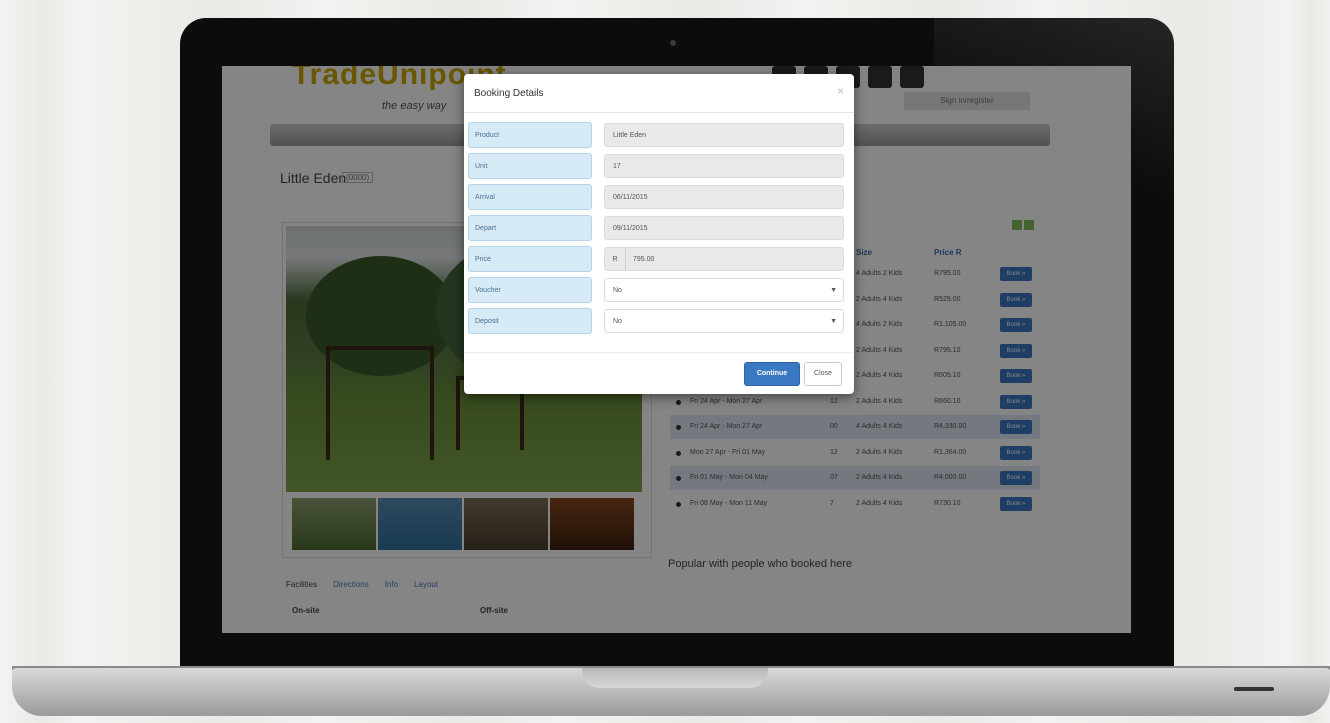  I want to click on voucher-label: Voucher, so click(530, 290).